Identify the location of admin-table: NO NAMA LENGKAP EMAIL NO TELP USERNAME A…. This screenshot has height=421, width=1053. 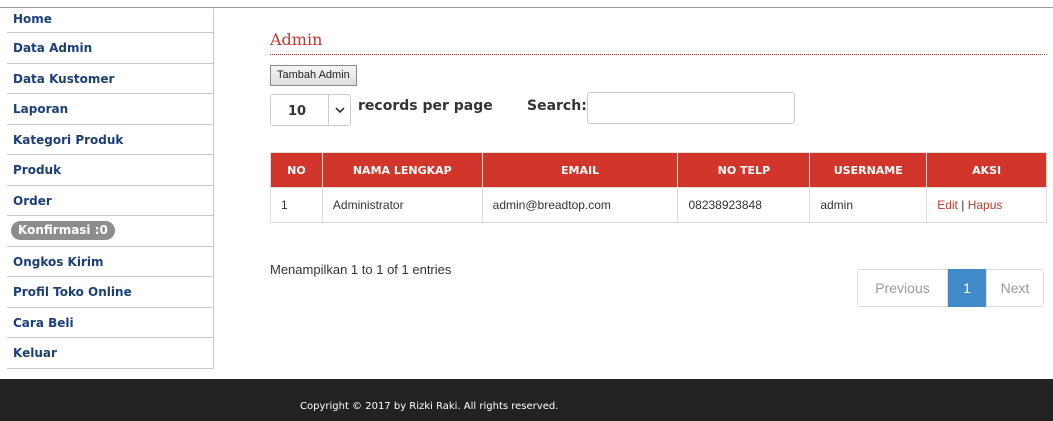
(658, 187).